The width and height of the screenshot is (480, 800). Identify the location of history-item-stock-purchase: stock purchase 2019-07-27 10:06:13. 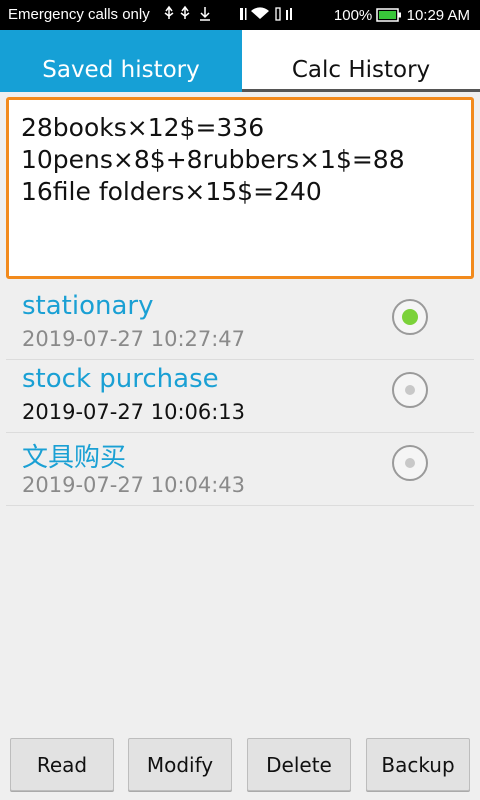
(240, 396).